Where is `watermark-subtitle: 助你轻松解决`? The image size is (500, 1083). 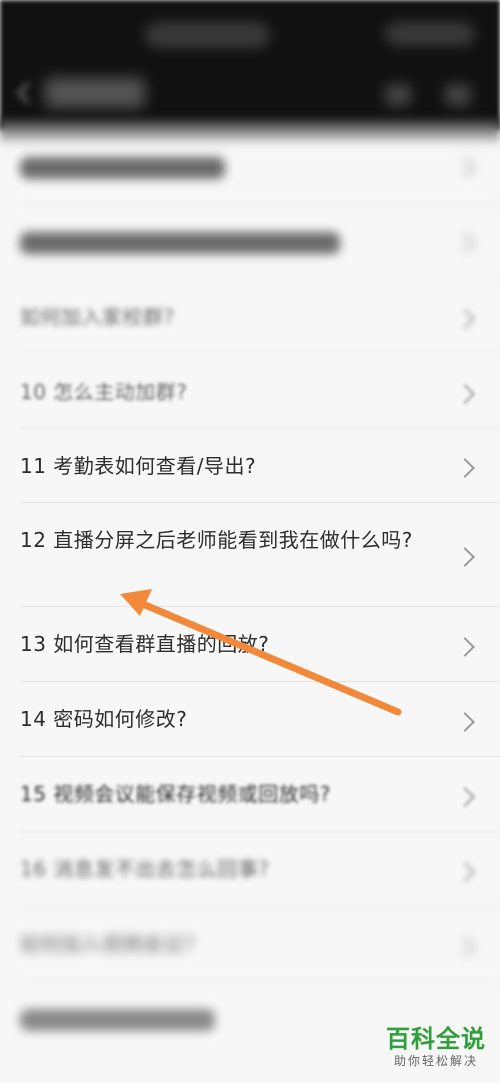 watermark-subtitle: 助你轻松解决 is located at coordinates (435, 1061).